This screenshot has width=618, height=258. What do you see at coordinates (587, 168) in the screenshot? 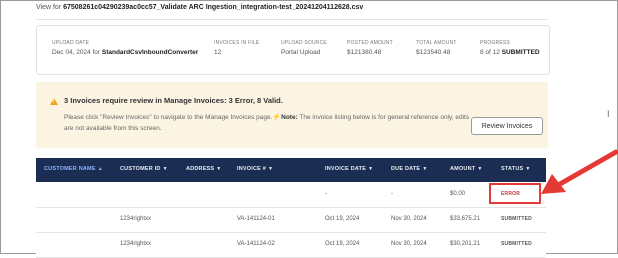
I see `arrow-shaft` at bounding box center [587, 168].